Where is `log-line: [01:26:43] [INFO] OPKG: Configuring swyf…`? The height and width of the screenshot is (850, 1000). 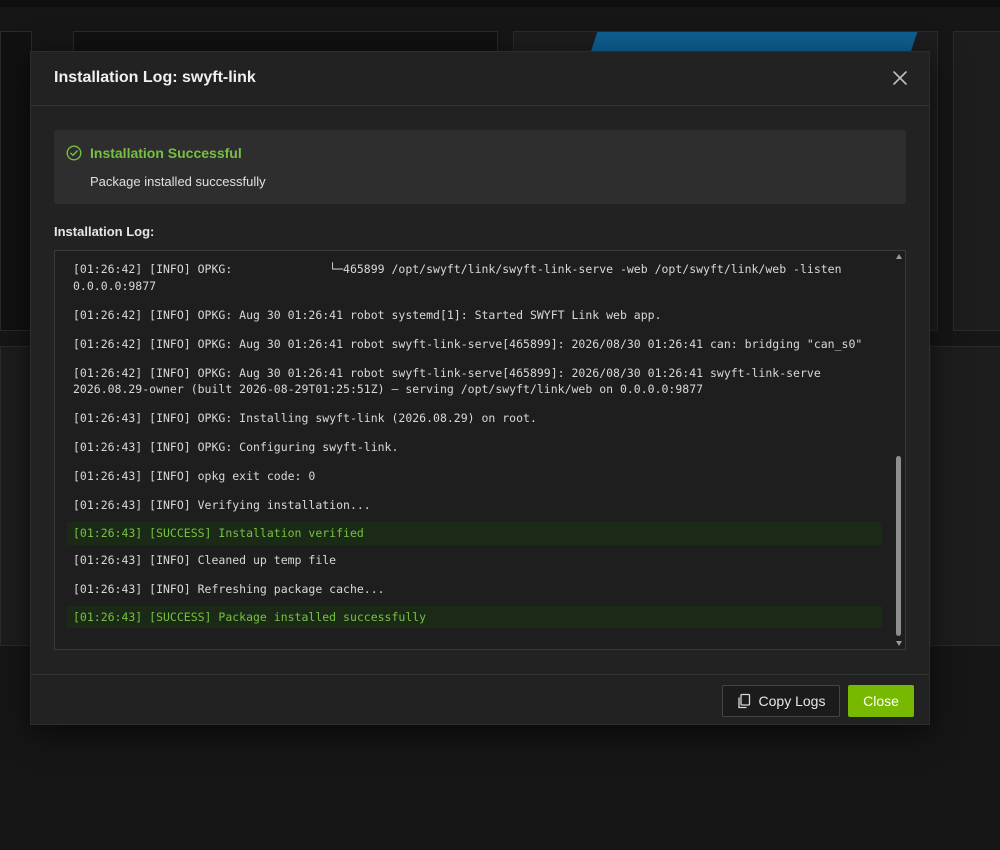 log-line: [01:26:43] [INFO] OPKG: Configuring swyf… is located at coordinates (236, 447).